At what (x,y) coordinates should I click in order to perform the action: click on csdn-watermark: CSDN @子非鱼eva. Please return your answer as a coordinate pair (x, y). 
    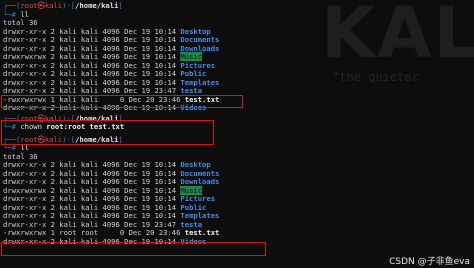
    Looking at the image, I should click on (429, 261).